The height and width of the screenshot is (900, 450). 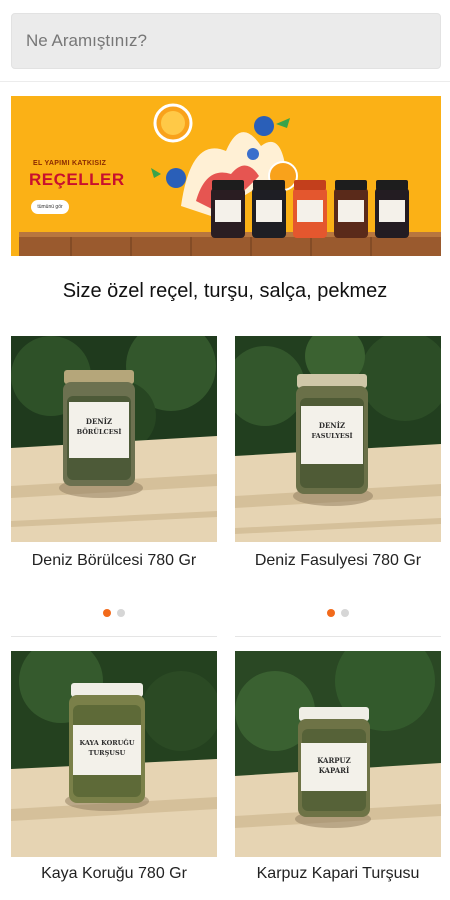 I want to click on product-card: DENİZ FASULYESİ Deniz Fasulyesi 780 Gr, so click(x=338, y=476).